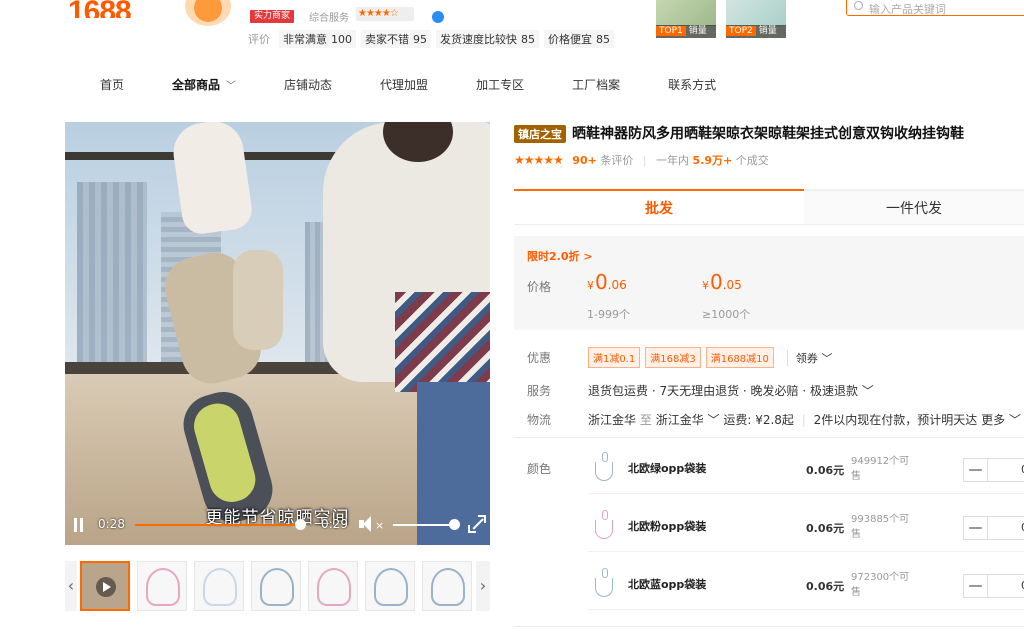 The width and height of the screenshot is (1024, 642). Describe the element at coordinates (487, 39) in the screenshot. I see `metric-shipping: 发货速度比较快 85` at that location.